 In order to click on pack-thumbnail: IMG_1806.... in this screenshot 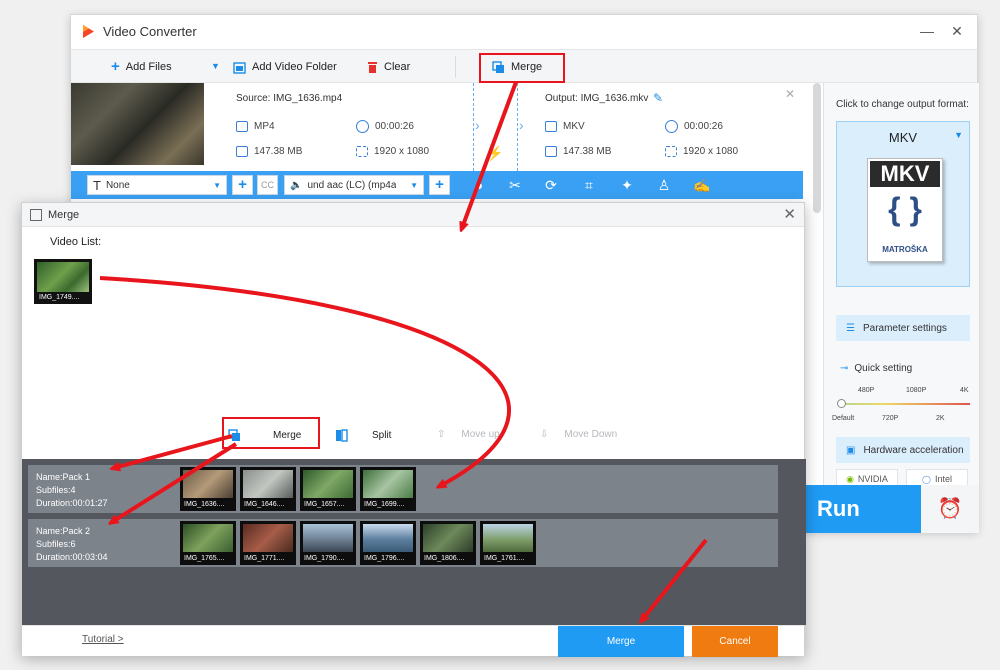, I will do `click(448, 543)`.